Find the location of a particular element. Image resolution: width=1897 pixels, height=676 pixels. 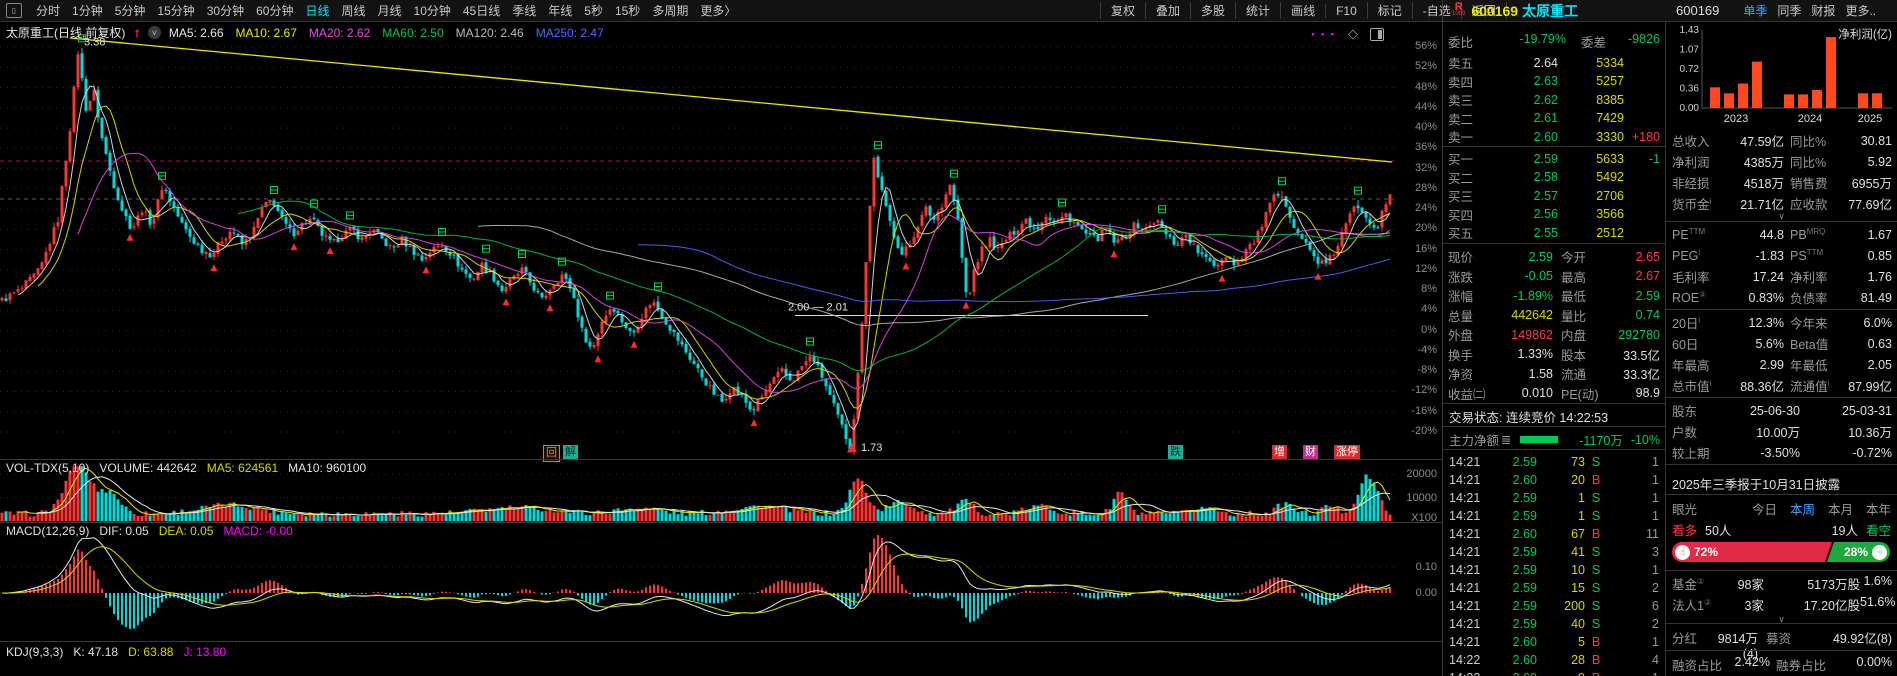

eye-option-本月: 本月 is located at coordinates (1840, 508).